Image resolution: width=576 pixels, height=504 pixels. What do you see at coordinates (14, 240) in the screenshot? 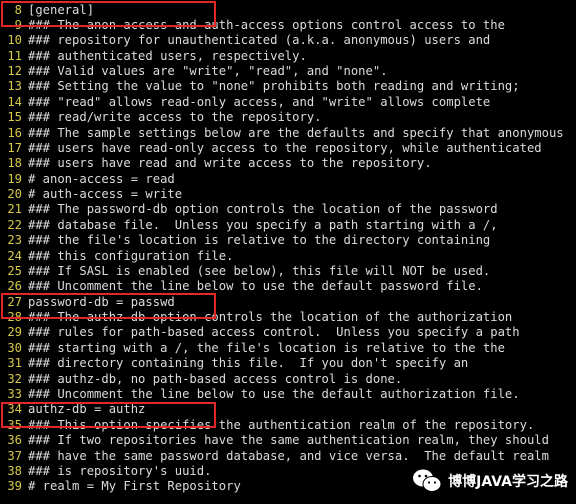
I see `line-number: 23` at bounding box center [14, 240].